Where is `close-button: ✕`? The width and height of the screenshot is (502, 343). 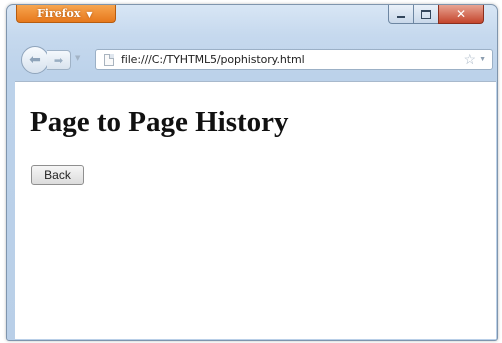 close-button: ✕ is located at coordinates (461, 14).